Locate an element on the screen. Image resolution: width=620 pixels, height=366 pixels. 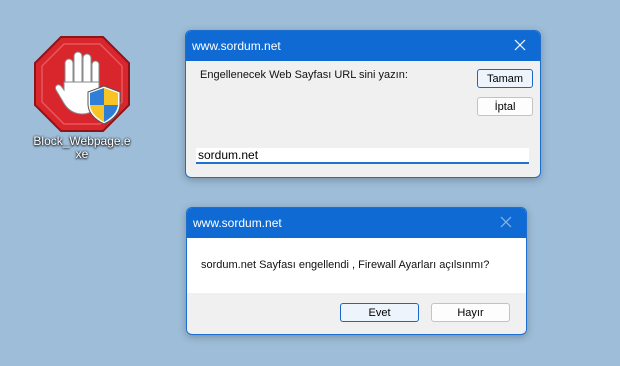
desktop-icon-block-webpage: Block_Webpage.exe is located at coordinates (82, 97).